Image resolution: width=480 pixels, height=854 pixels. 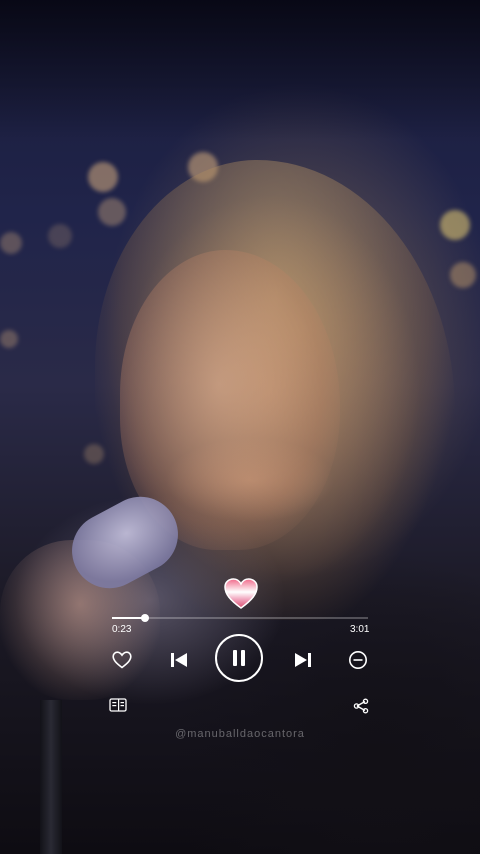 What do you see at coordinates (241, 594) in the screenshot?
I see `heart-sticker-icon` at bounding box center [241, 594].